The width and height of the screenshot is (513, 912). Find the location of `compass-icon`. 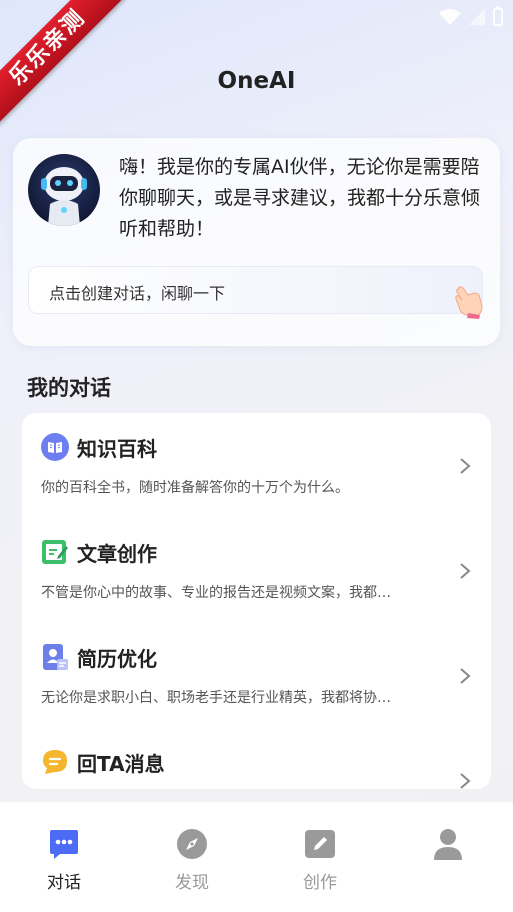

compass-icon is located at coordinates (192, 844).